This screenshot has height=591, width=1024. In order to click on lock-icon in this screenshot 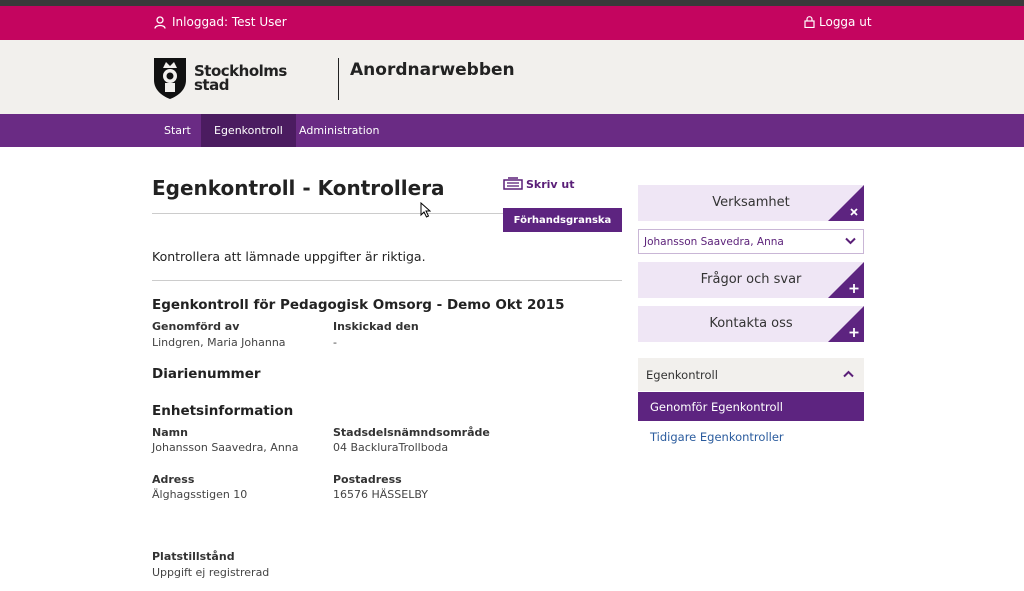, I will do `click(809, 22)`.